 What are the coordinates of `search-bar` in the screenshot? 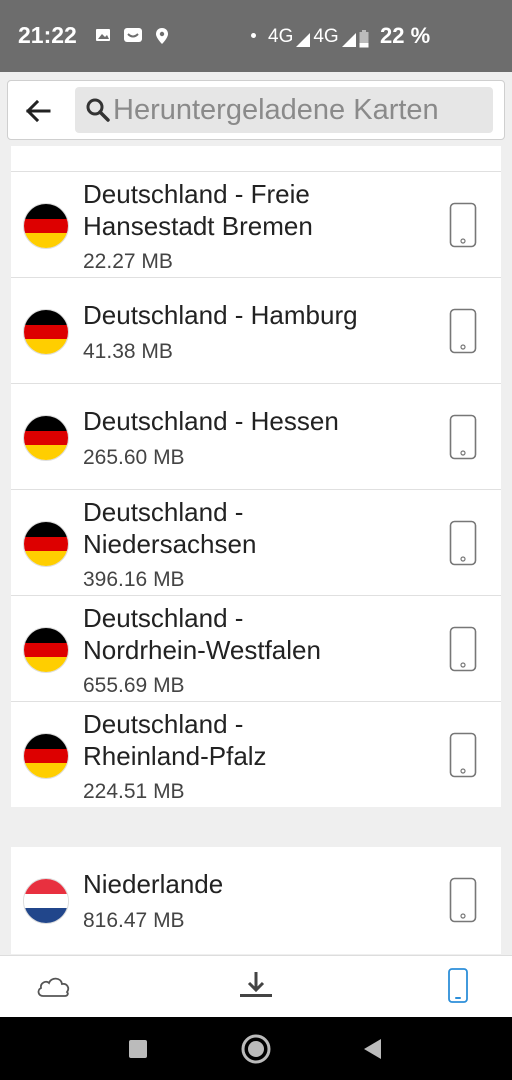 It's located at (256, 110).